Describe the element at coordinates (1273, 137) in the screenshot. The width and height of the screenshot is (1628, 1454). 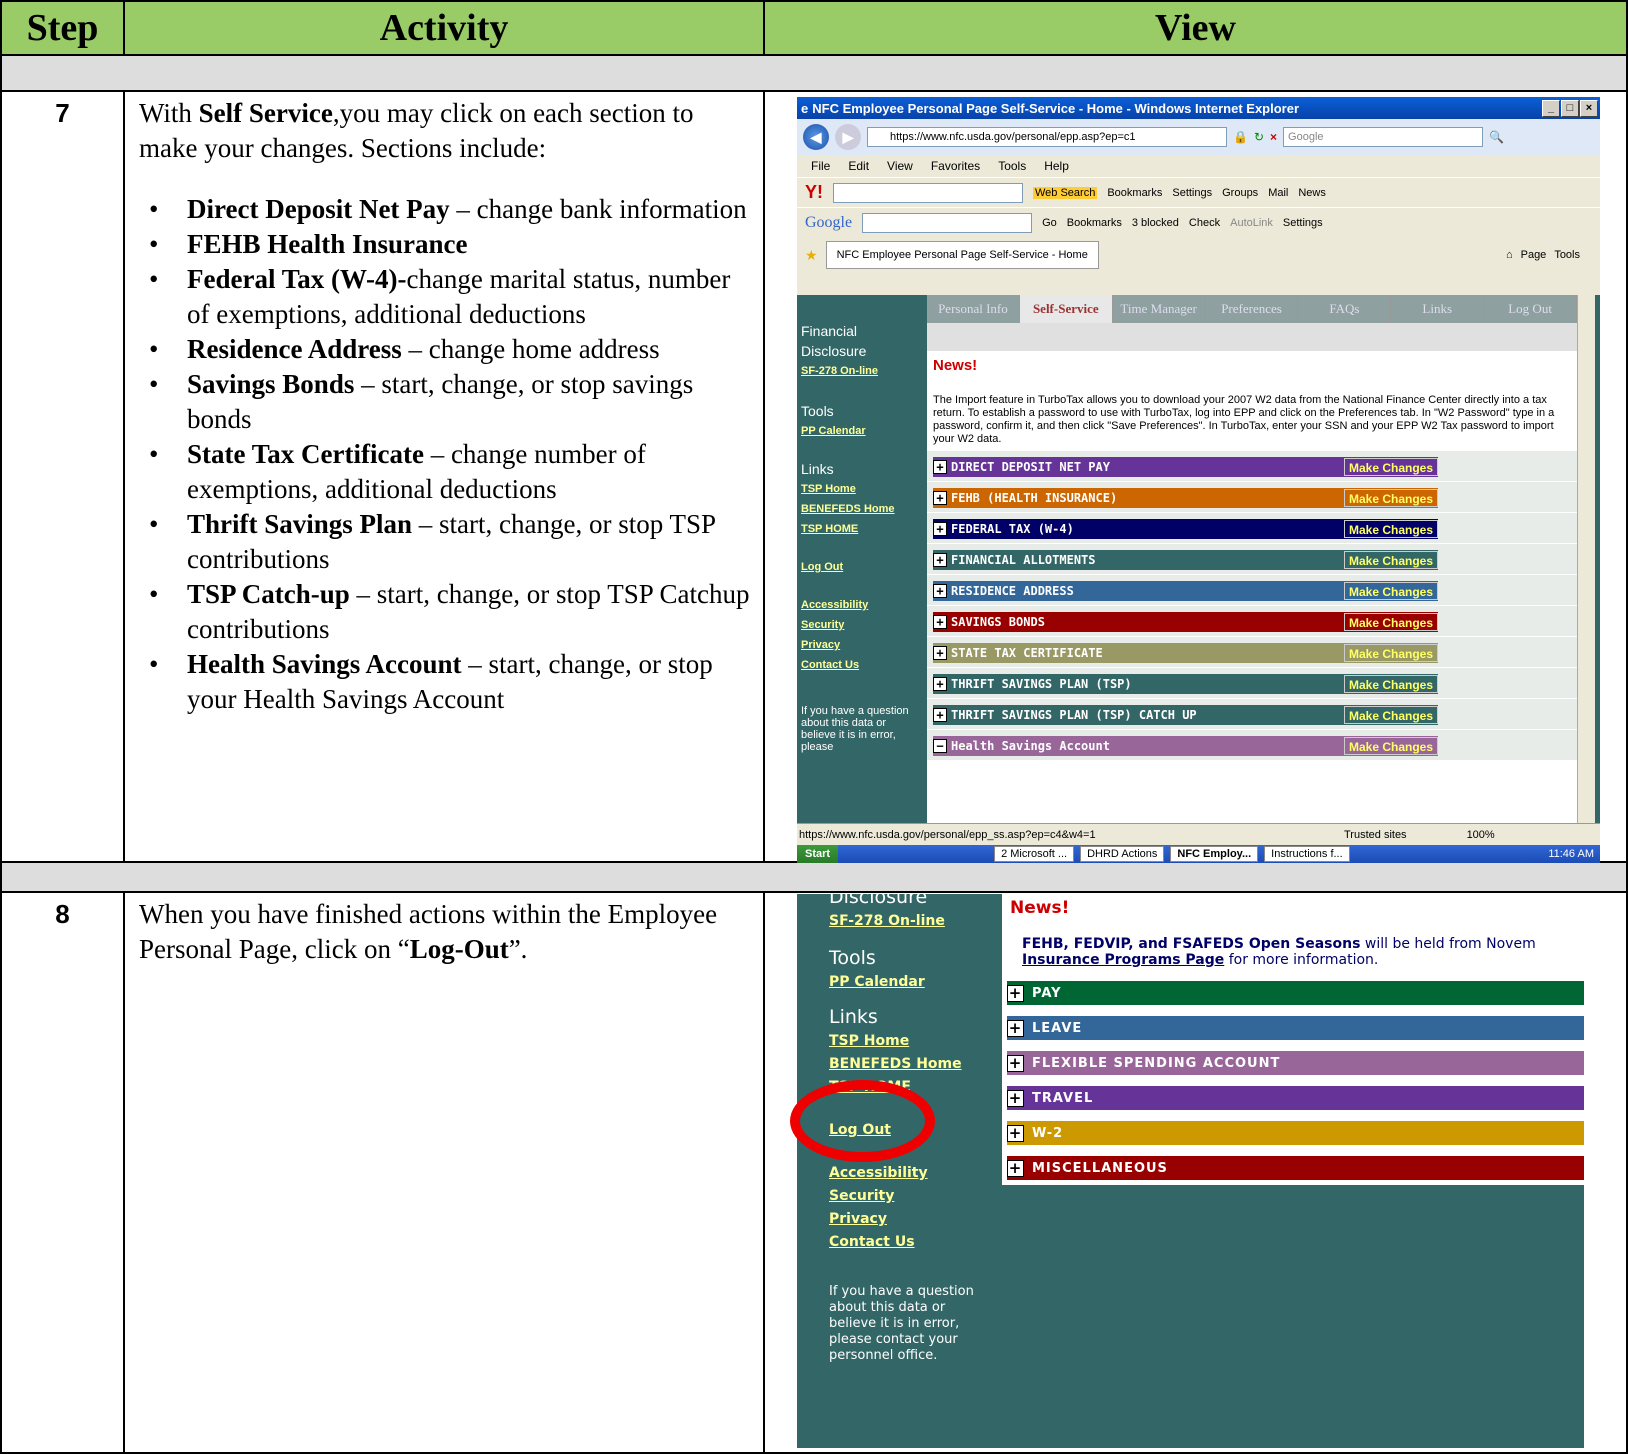
I see `stop-icon: ×` at that location.